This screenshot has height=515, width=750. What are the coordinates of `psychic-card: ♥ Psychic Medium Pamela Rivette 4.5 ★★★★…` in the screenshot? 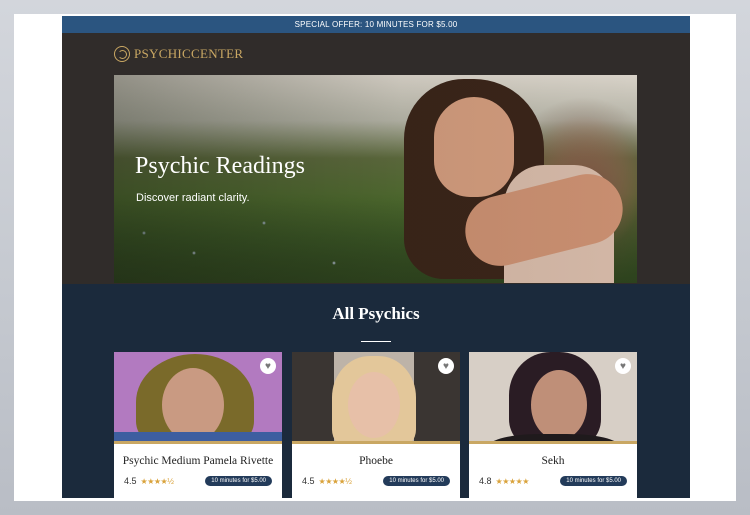 It's located at (198, 425).